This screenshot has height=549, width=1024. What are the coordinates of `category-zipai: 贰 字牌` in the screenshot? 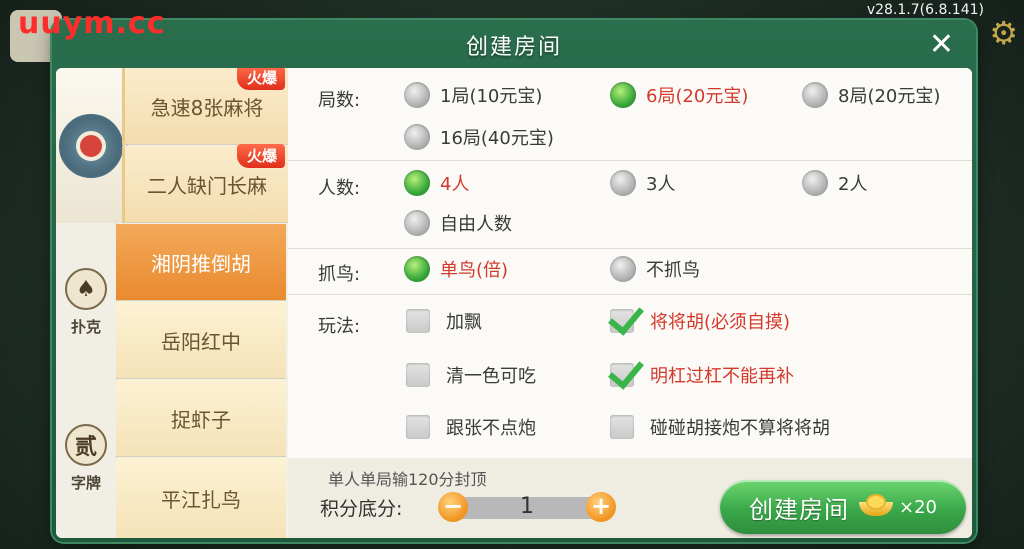 It's located at (86, 458).